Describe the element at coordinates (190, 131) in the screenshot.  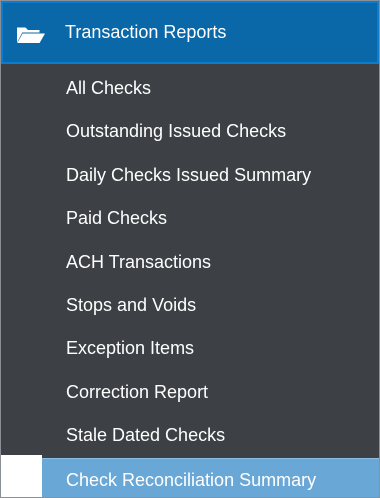
I see `menu-item-outstanding-issued-checks: Outstanding Issued Checks` at that location.